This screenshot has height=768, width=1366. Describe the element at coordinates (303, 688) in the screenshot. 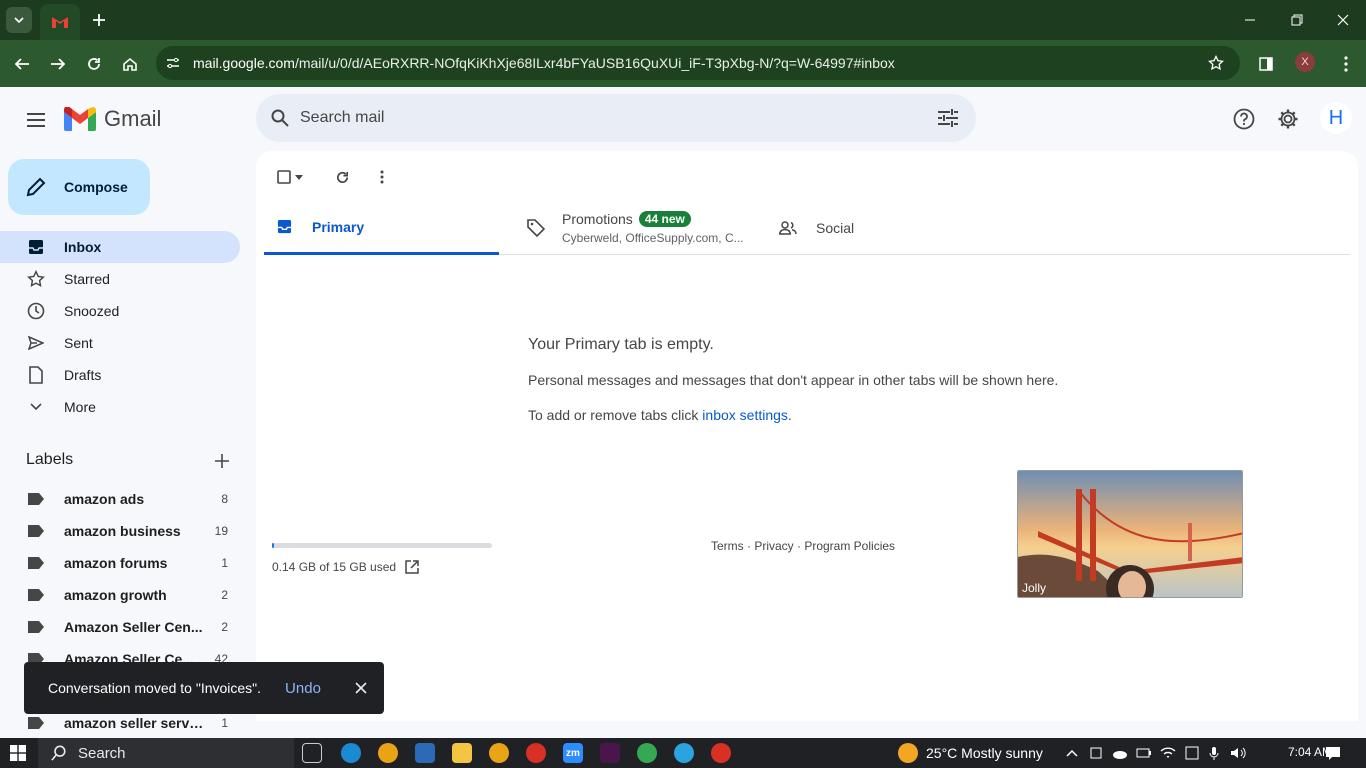

I see `undo-button: Undo` at that location.